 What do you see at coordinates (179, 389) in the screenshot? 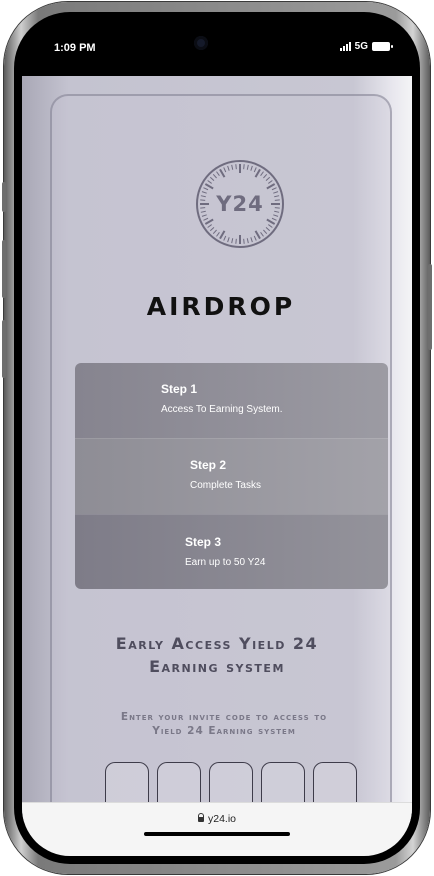
I see `step-title-1: Step 1` at bounding box center [179, 389].